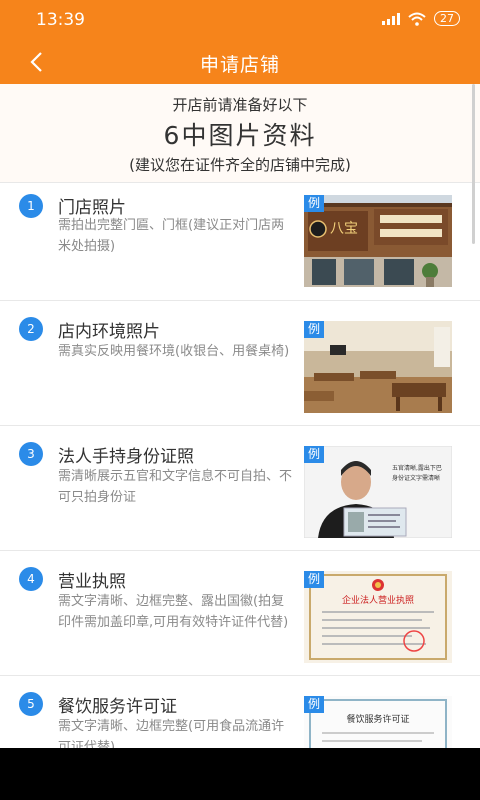 The width and height of the screenshot is (480, 800). I want to click on title-bar: 申请店铺, so click(240, 62).